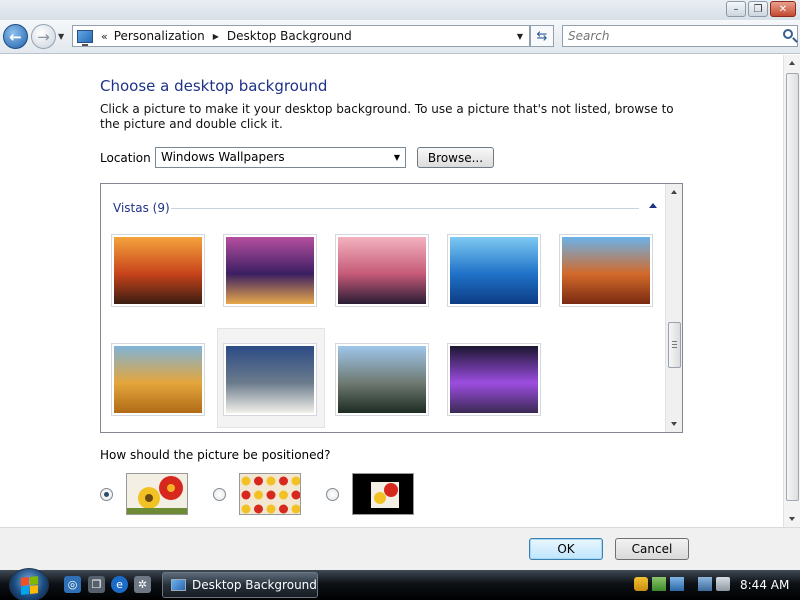  I want to click on position-center-preview, so click(383, 494).